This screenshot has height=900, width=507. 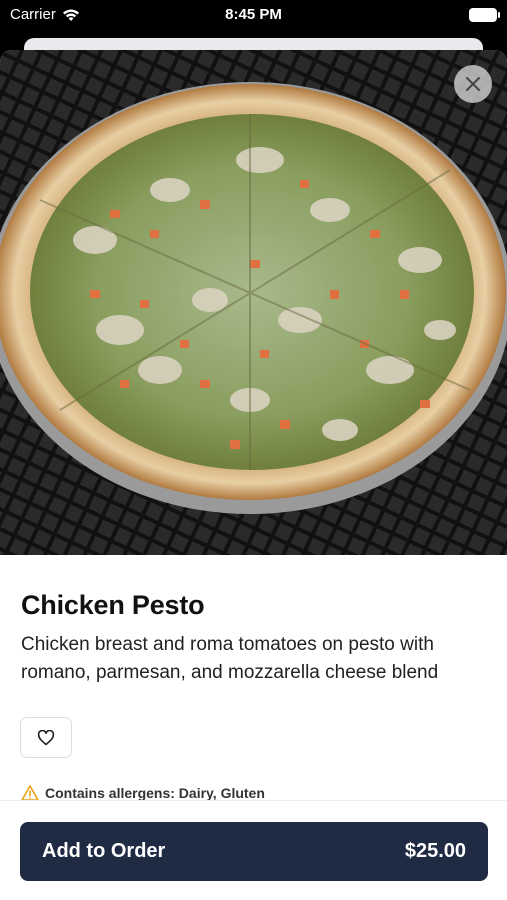 I want to click on close-button, so click(x=473, y=84).